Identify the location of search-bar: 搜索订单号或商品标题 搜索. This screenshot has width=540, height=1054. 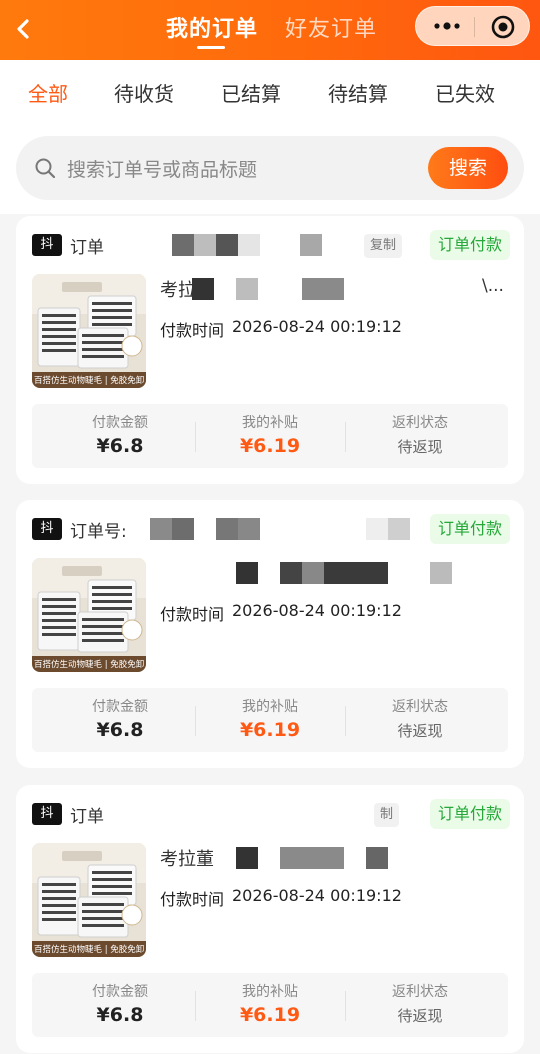
(270, 168).